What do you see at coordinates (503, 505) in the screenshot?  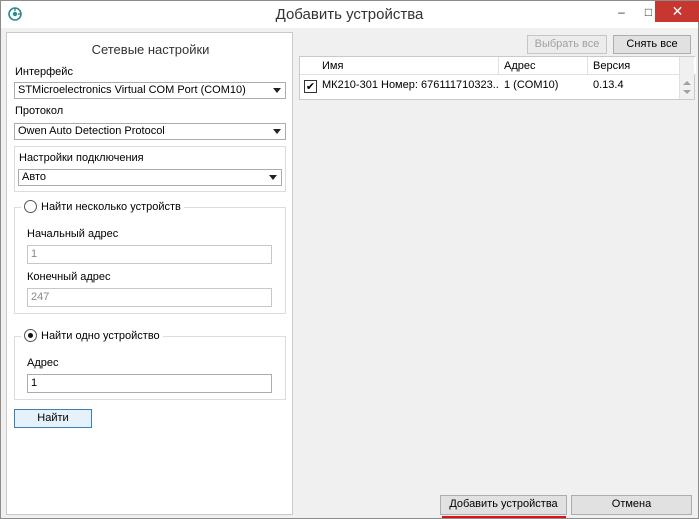 I see `add-devices-button: Добавить устройства` at bounding box center [503, 505].